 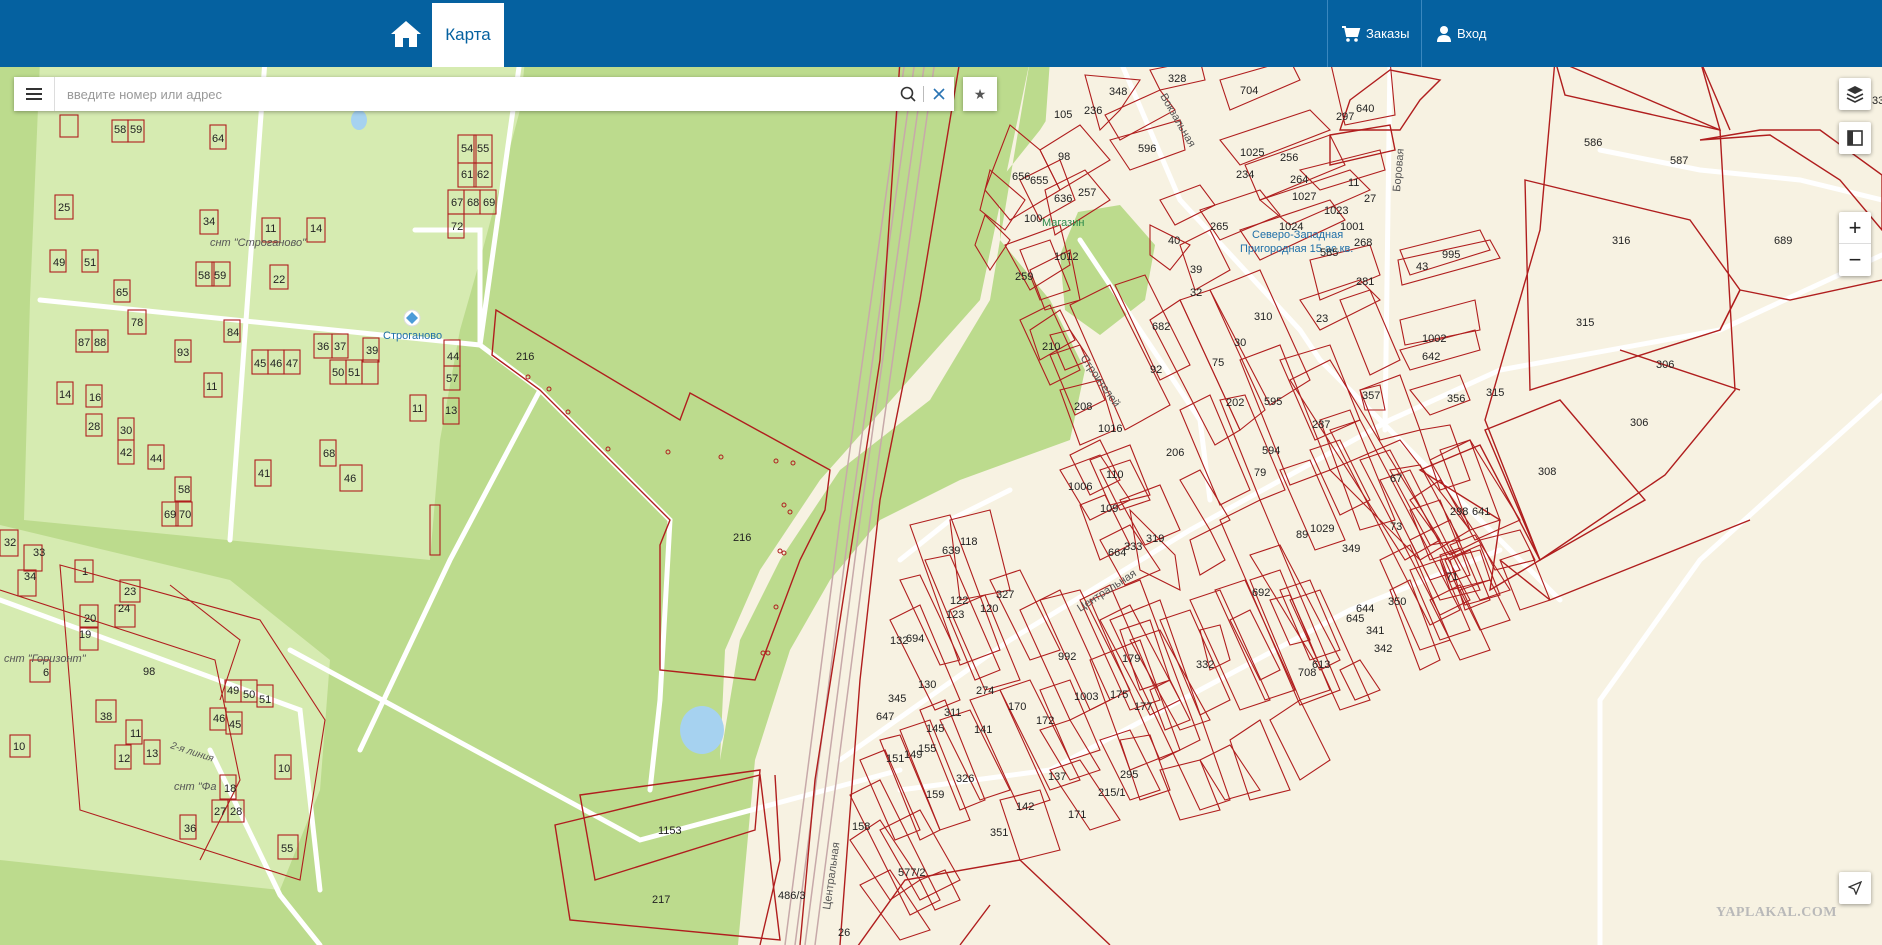 I want to click on parcel-number: 109, so click(x=1109, y=509).